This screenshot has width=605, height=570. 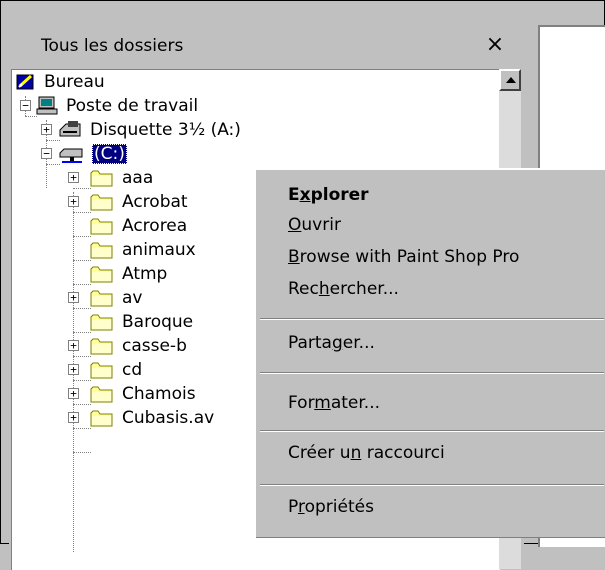 I want to click on tree-label: Disquette 3½ (A:), so click(x=165, y=130).